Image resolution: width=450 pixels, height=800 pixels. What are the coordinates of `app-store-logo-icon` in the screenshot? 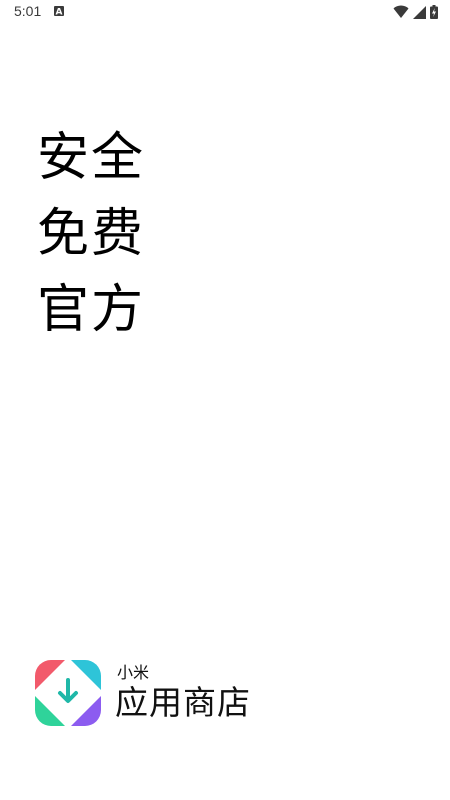 It's located at (68, 693).